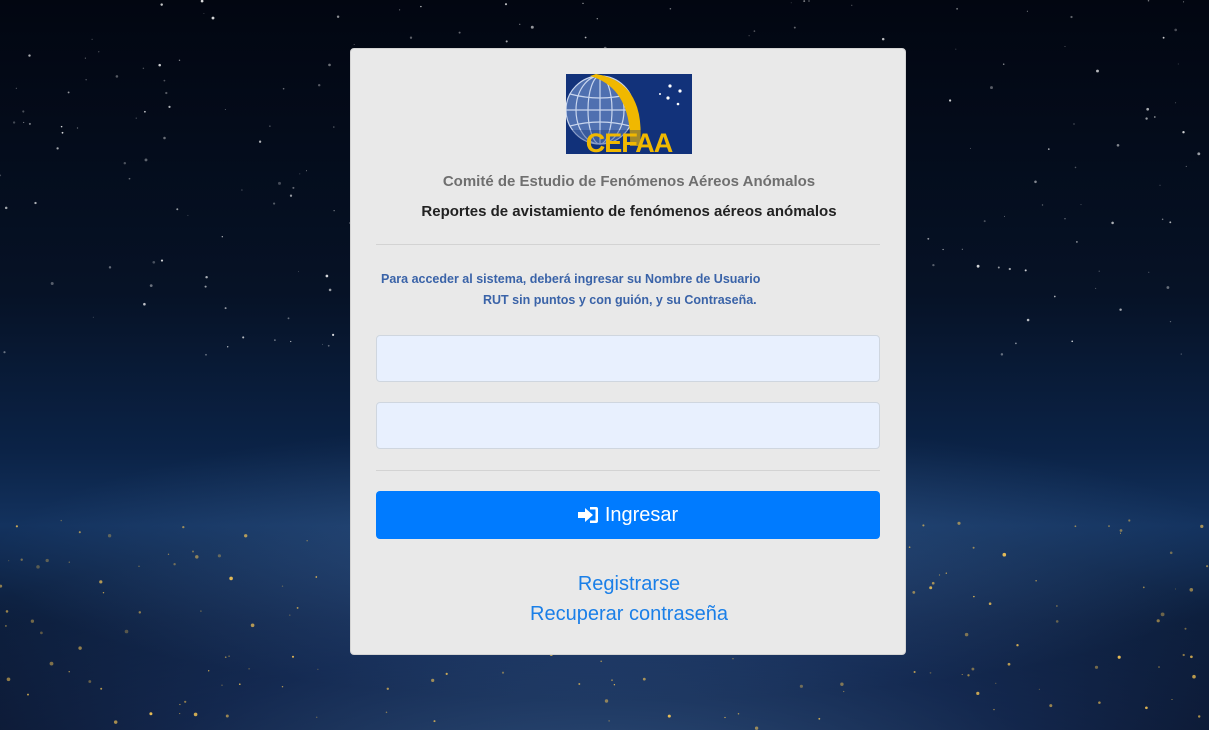  What do you see at coordinates (628, 515) in the screenshot?
I see `login-button: Ingresar` at bounding box center [628, 515].